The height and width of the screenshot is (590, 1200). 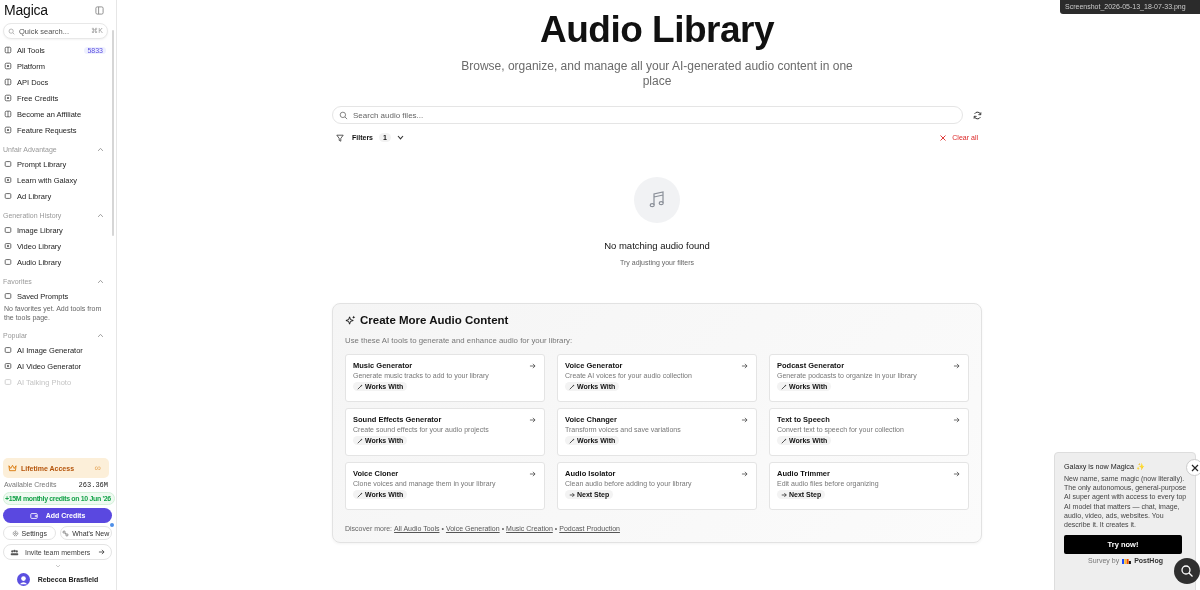 What do you see at coordinates (657, 74) in the screenshot?
I see `page-subtitle: Browse, organize, and manage all your AI-generated audio content in one place` at bounding box center [657, 74].